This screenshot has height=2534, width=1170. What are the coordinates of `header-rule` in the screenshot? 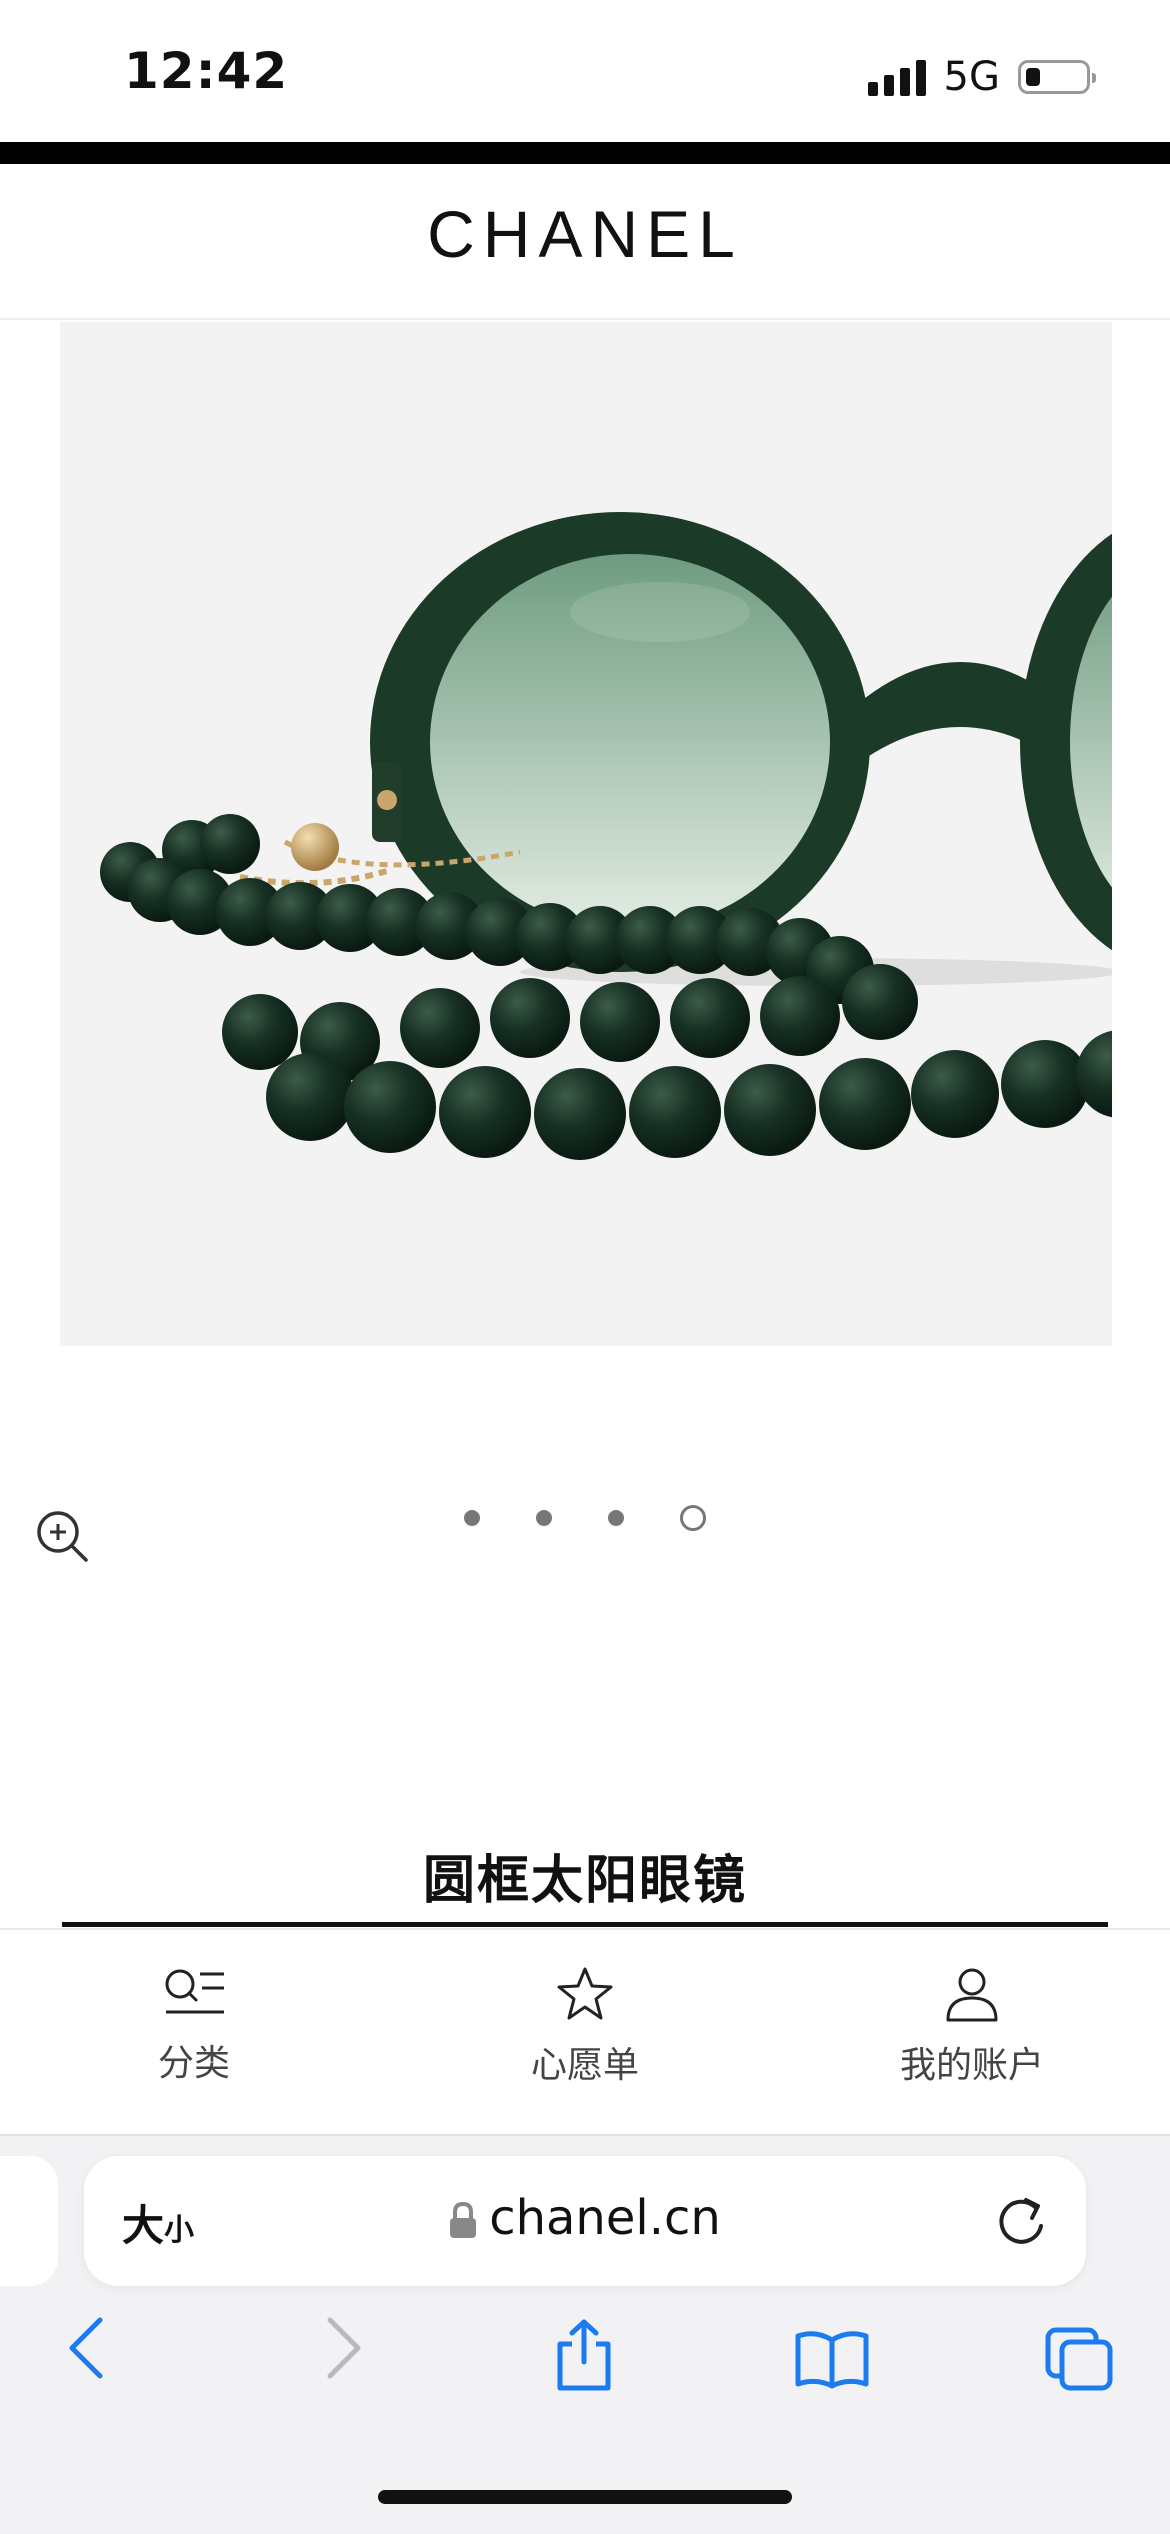 It's located at (585, 153).